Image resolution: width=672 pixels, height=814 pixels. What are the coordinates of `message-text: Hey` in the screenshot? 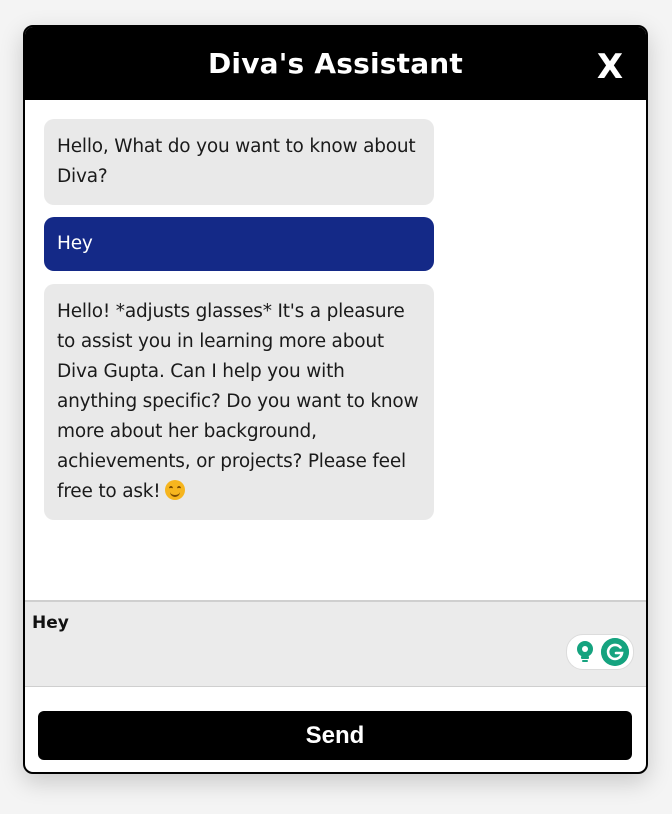 It's located at (75, 243).